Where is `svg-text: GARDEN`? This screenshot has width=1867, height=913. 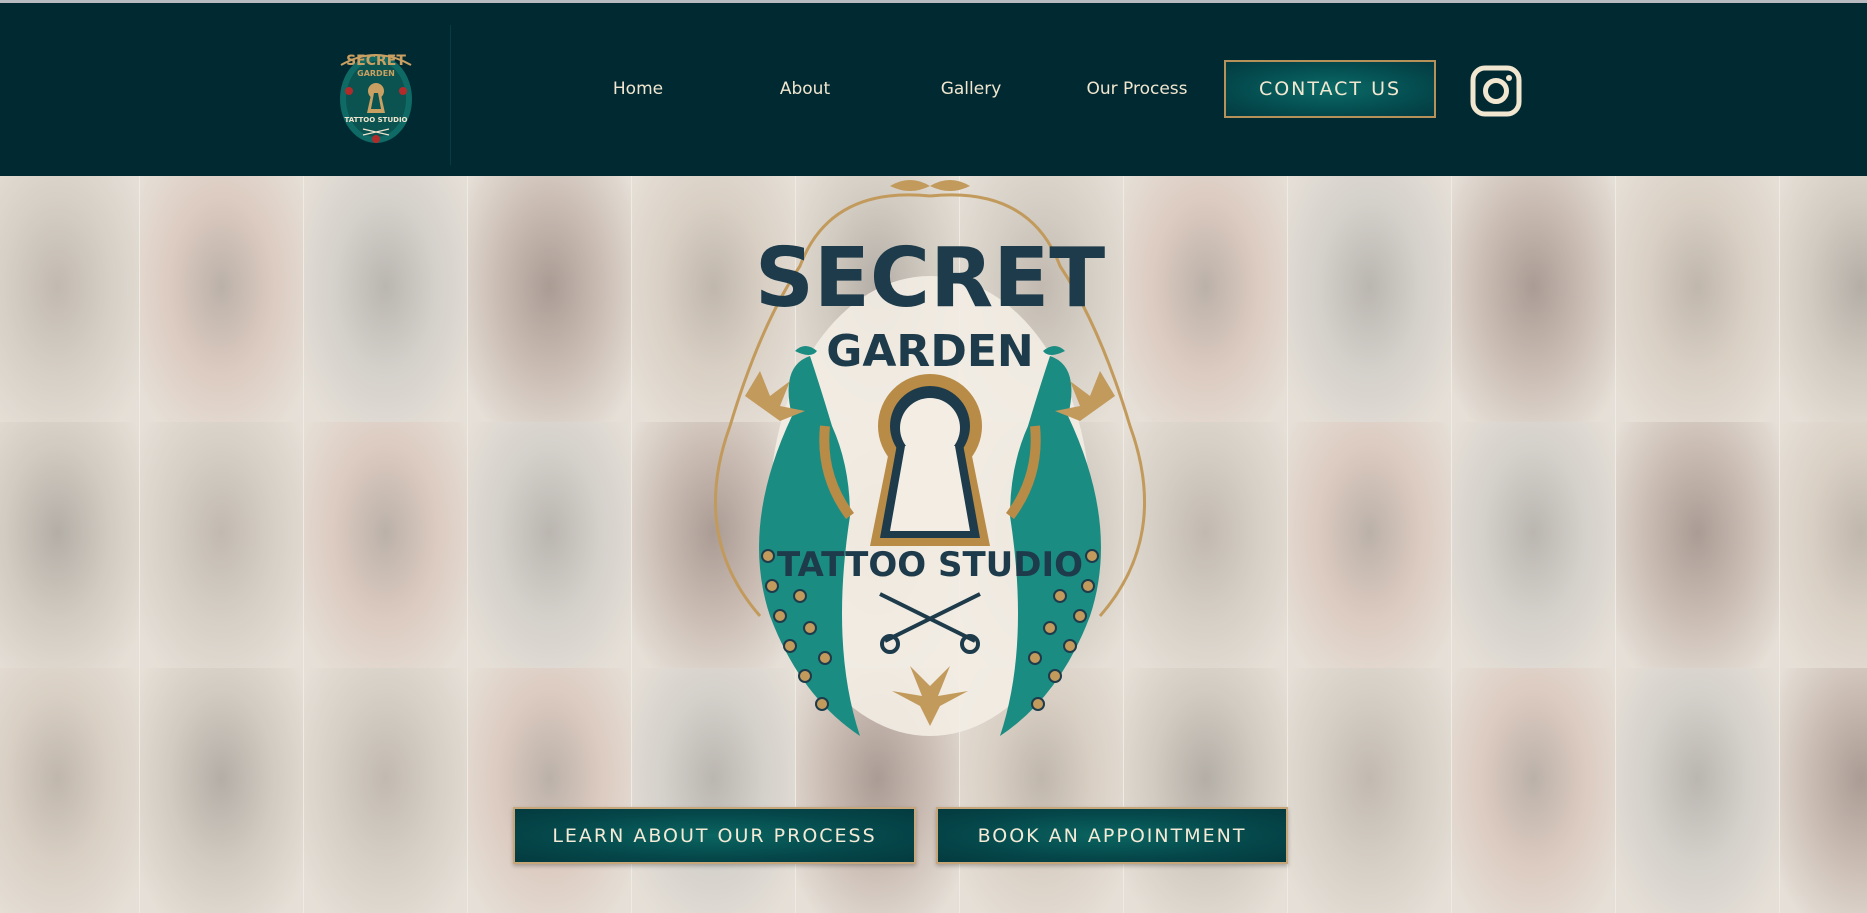
svg-text: GARDEN is located at coordinates (376, 73).